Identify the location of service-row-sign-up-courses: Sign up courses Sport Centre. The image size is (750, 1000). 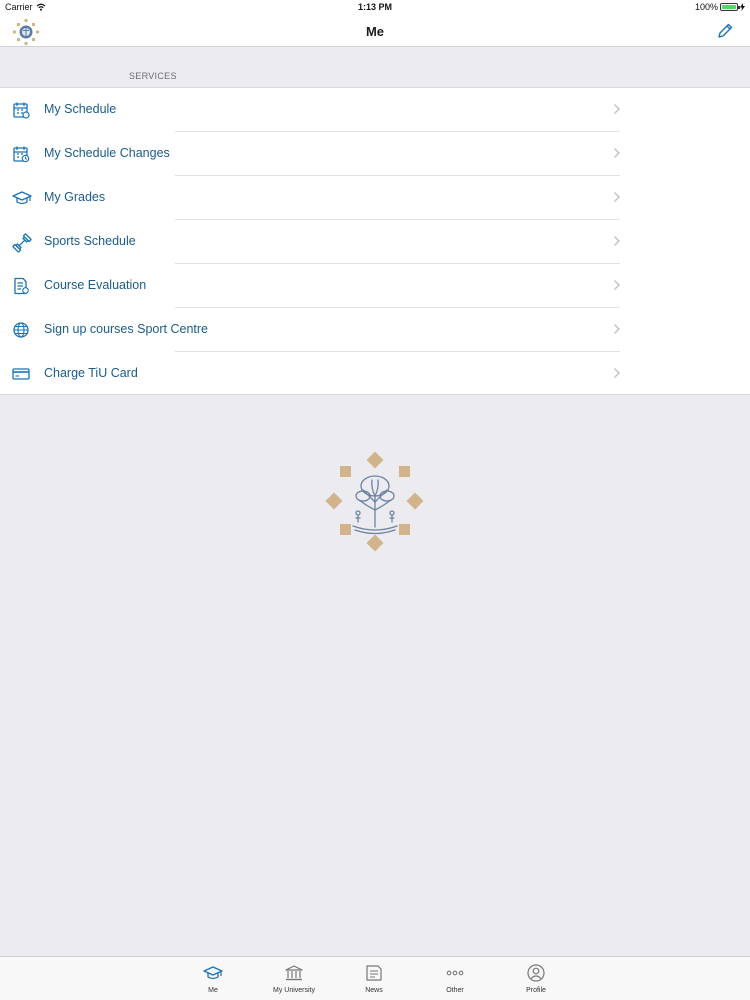
(375, 330).